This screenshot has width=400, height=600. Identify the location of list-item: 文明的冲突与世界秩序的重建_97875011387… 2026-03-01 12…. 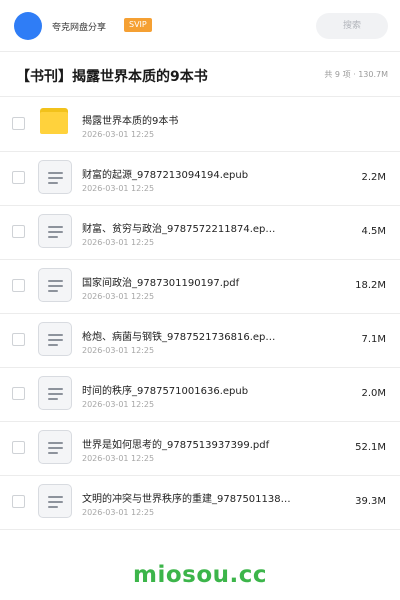
(200, 503).